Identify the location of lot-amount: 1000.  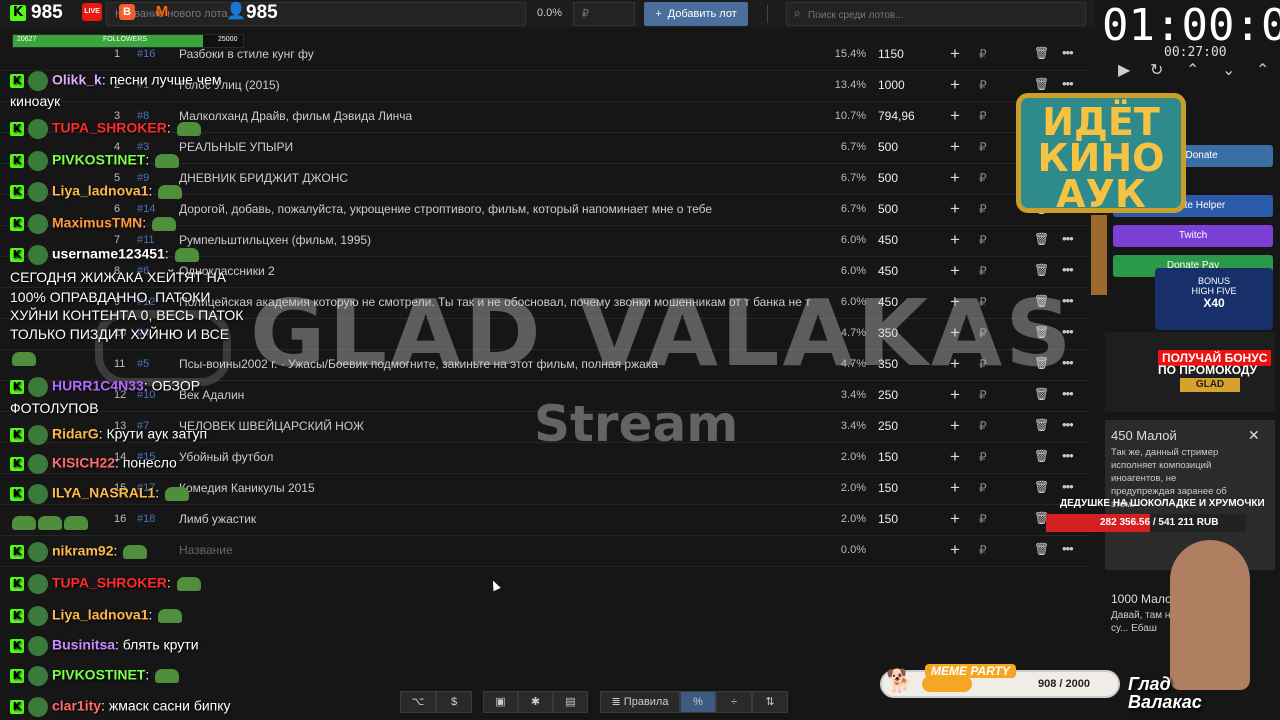
(891, 85).